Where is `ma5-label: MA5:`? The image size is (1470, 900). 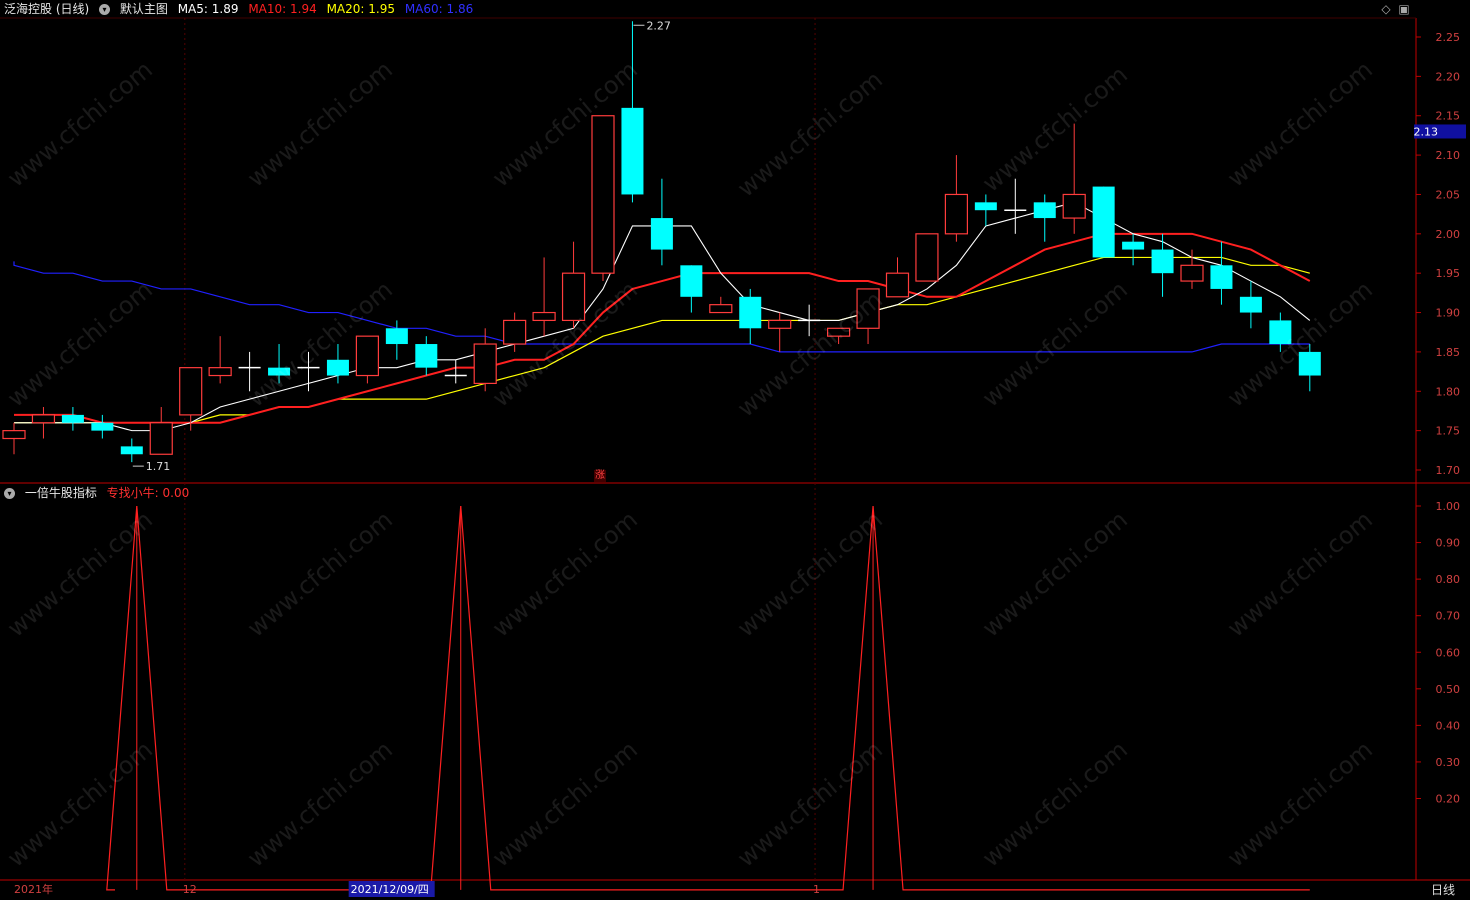
ma5-label: MA5: is located at coordinates (192, 9).